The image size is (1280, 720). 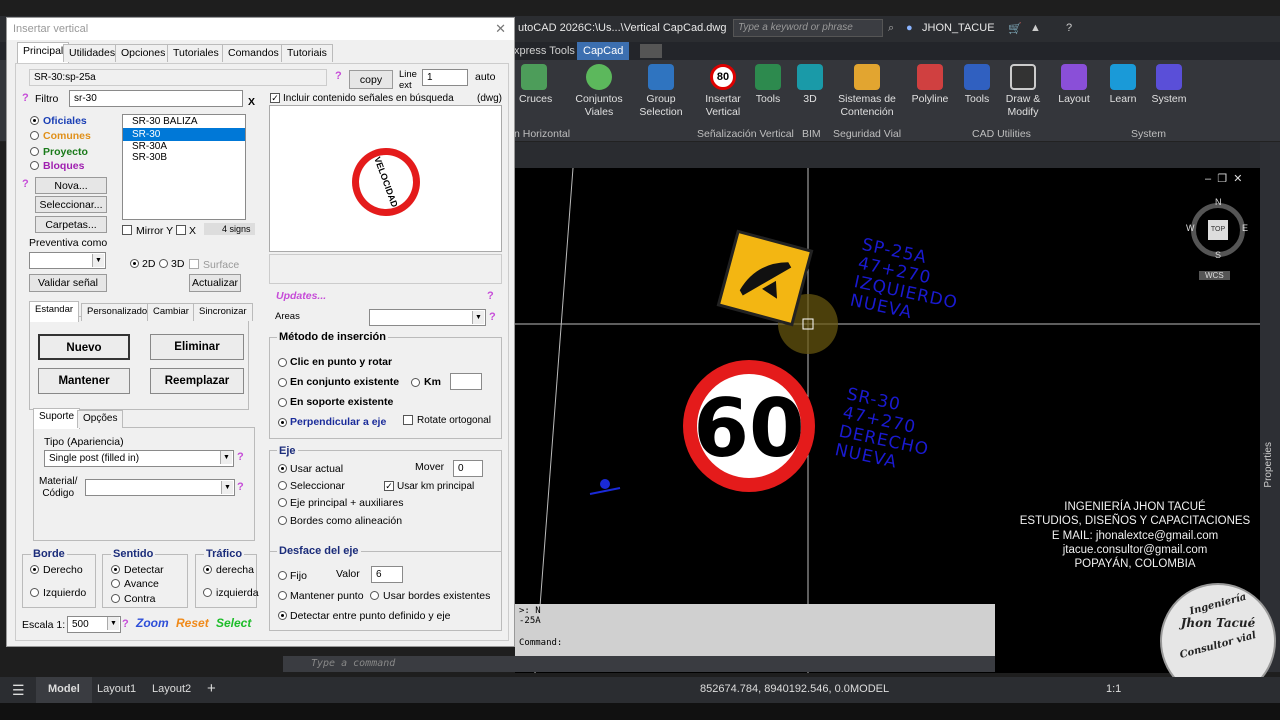 What do you see at coordinates (282, 520) in the screenshot?
I see `radio-bordes` at bounding box center [282, 520].